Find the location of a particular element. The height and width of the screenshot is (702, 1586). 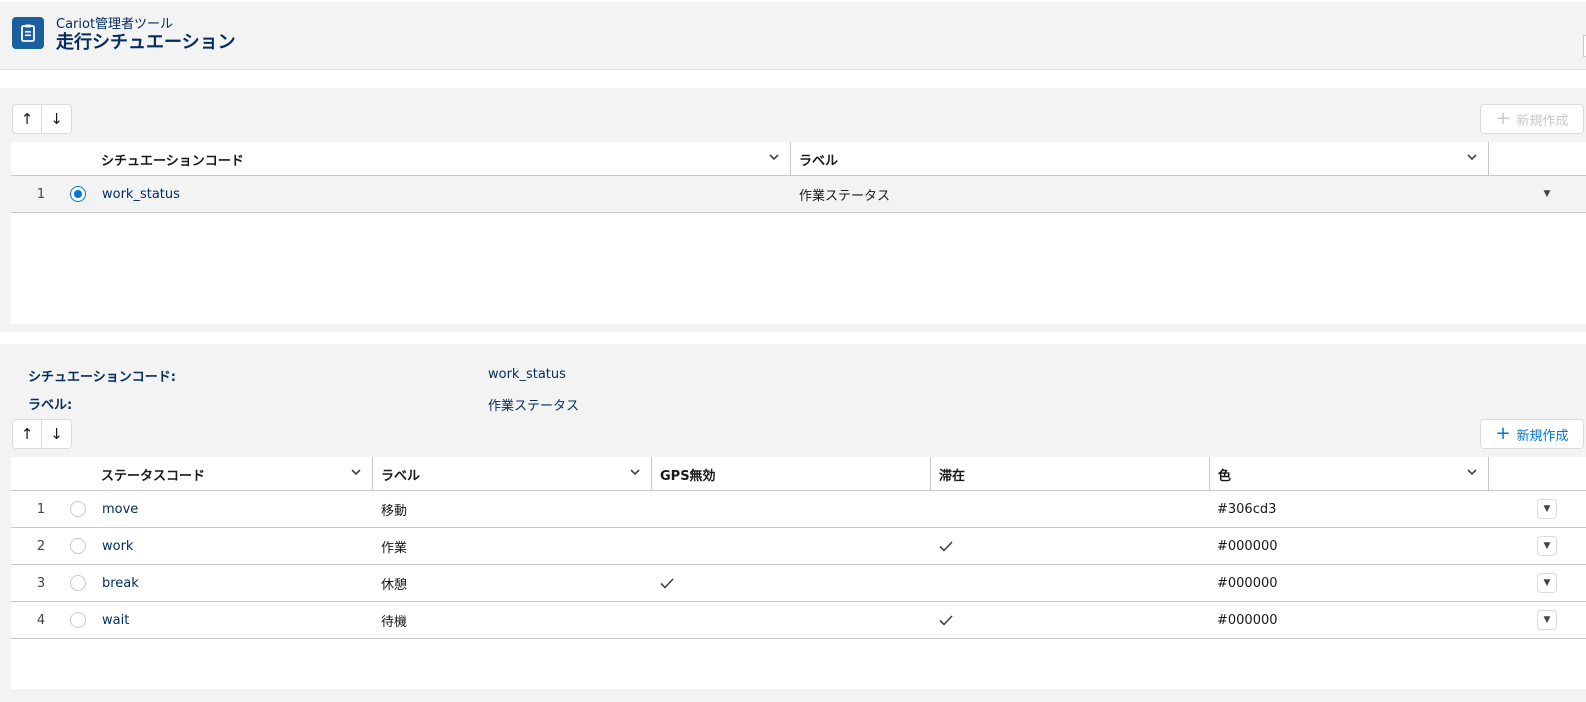

detail-label-label: ラベル: is located at coordinates (50, 405).